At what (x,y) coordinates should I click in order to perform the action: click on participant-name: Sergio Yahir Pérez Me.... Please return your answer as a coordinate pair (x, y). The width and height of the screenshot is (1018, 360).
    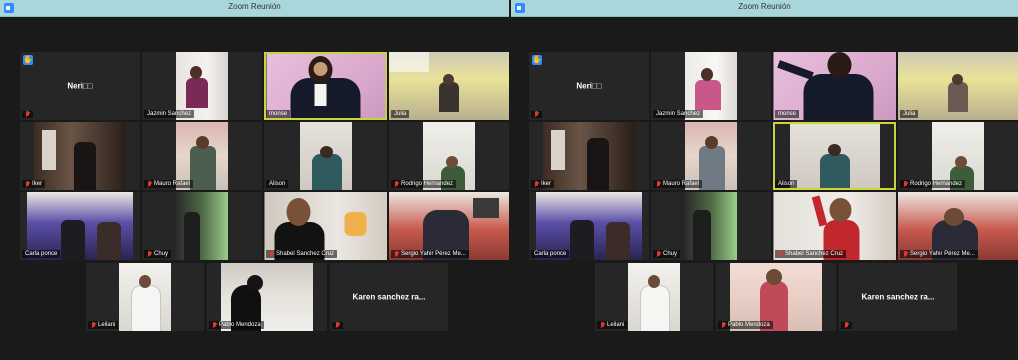
    Looking at the image, I should click on (942, 254).